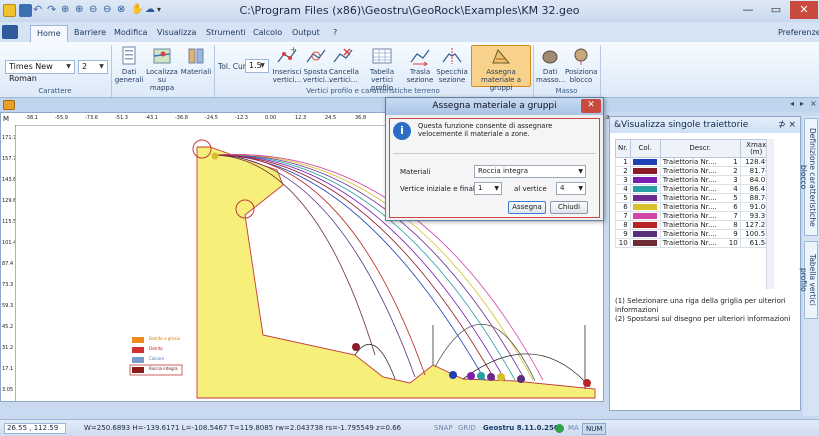  Describe the element at coordinates (581, 76) in the screenshot. I see `posiziona-label: Posiziona blocco` at that location.